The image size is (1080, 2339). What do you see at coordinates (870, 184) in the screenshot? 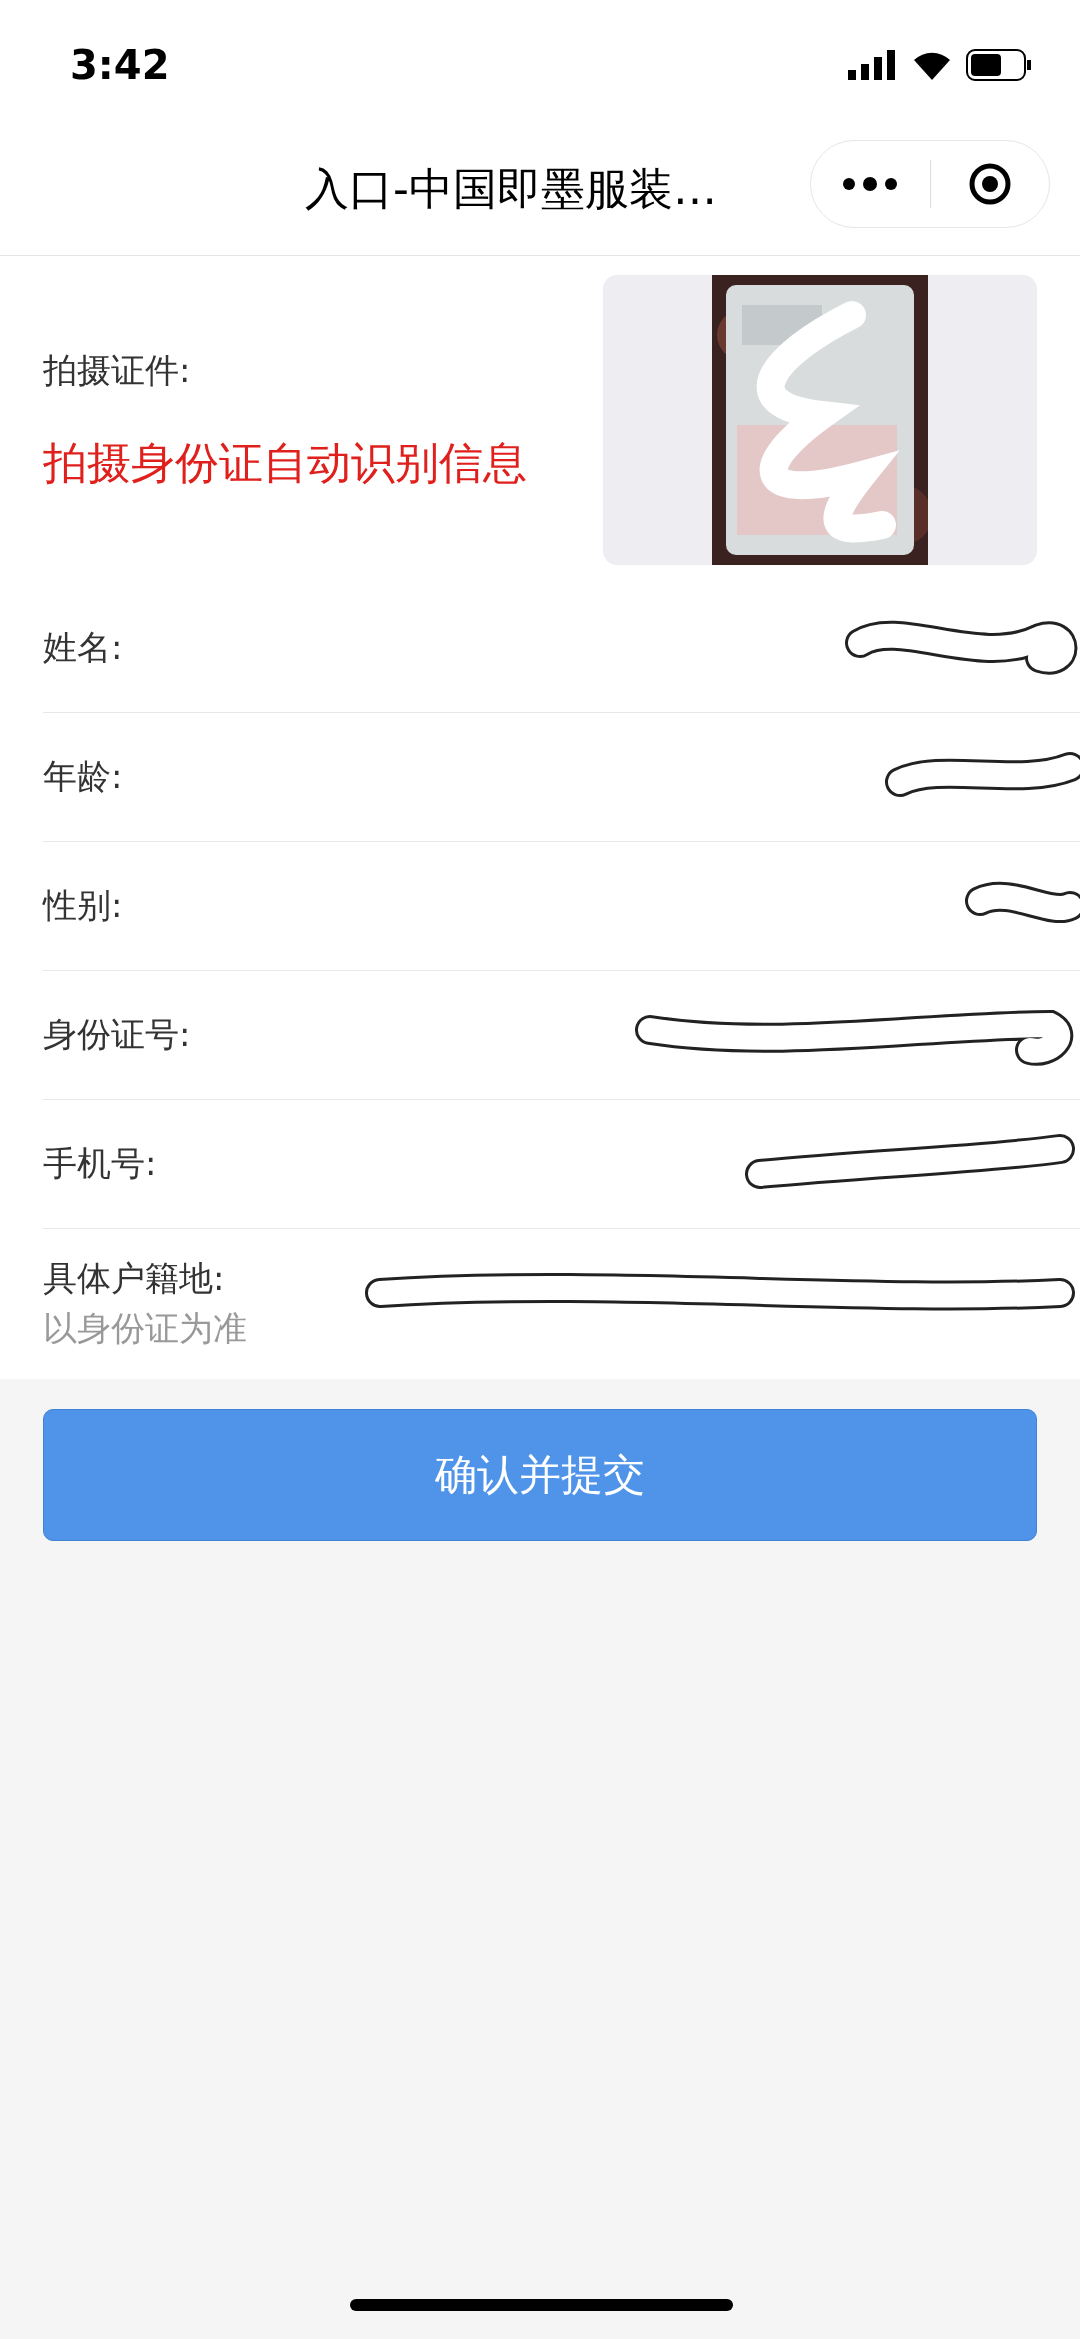
I see `more-icon` at bounding box center [870, 184].